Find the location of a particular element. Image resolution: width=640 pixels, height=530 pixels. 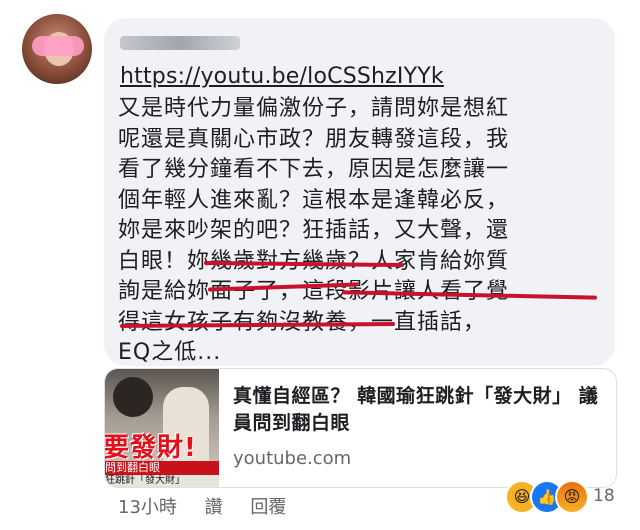

comment-line: 個年輕人進來亂？這根本是逢韓必反， is located at coordinates (314, 200).